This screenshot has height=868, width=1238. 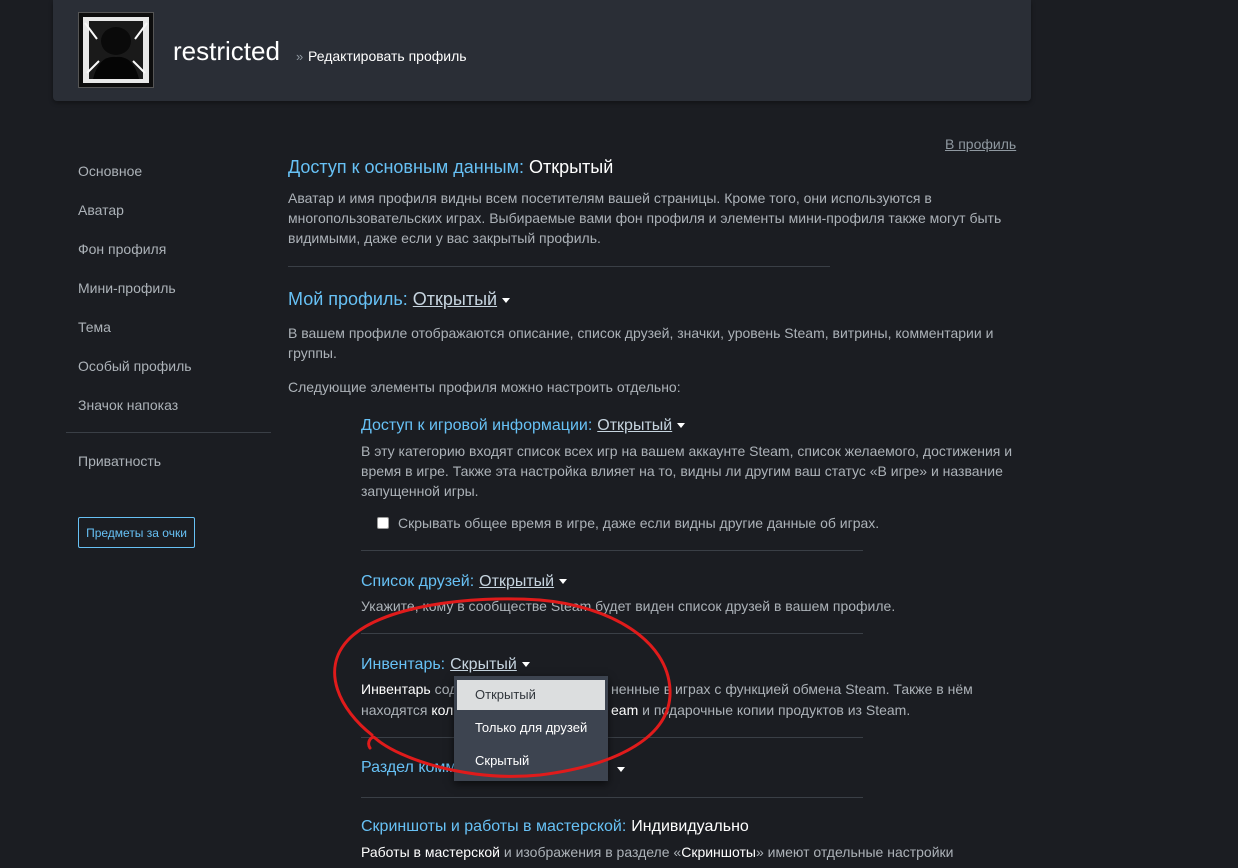 I want to click on sidebar-item-featured-badge: Значок напоказ, so click(x=128, y=405).